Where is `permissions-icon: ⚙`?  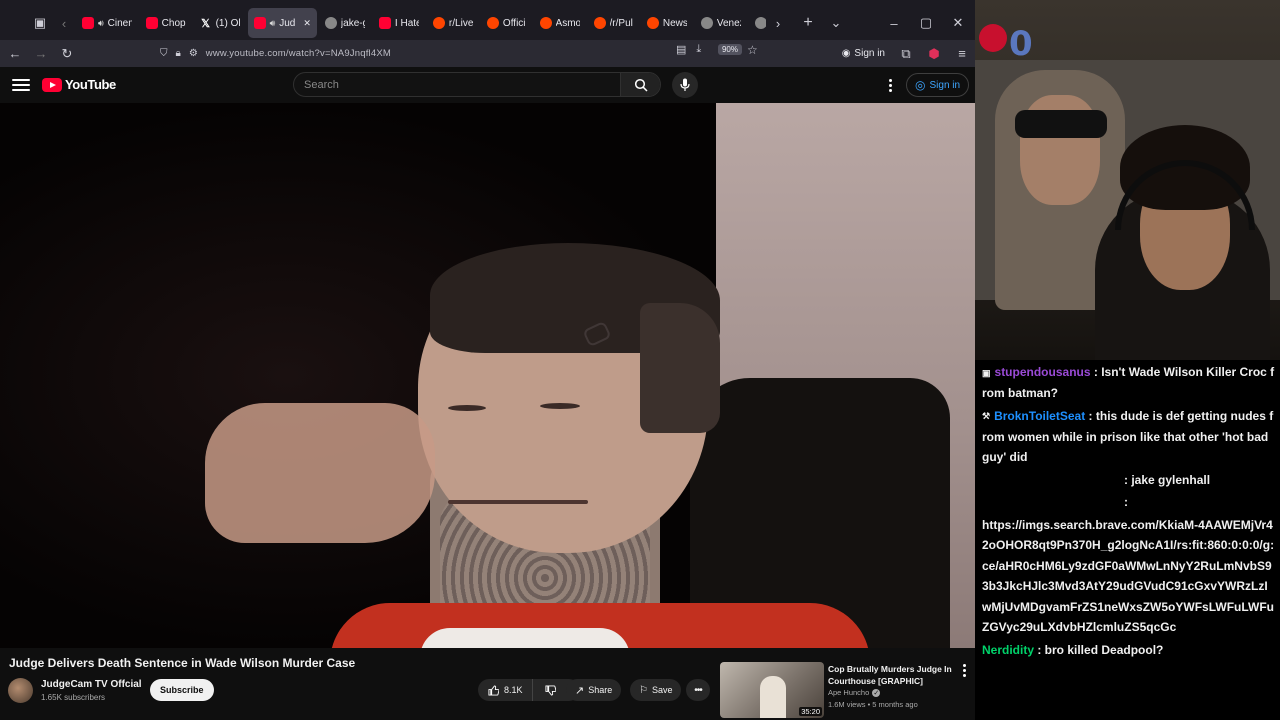
permissions-icon: ⚙ is located at coordinates (193, 53).